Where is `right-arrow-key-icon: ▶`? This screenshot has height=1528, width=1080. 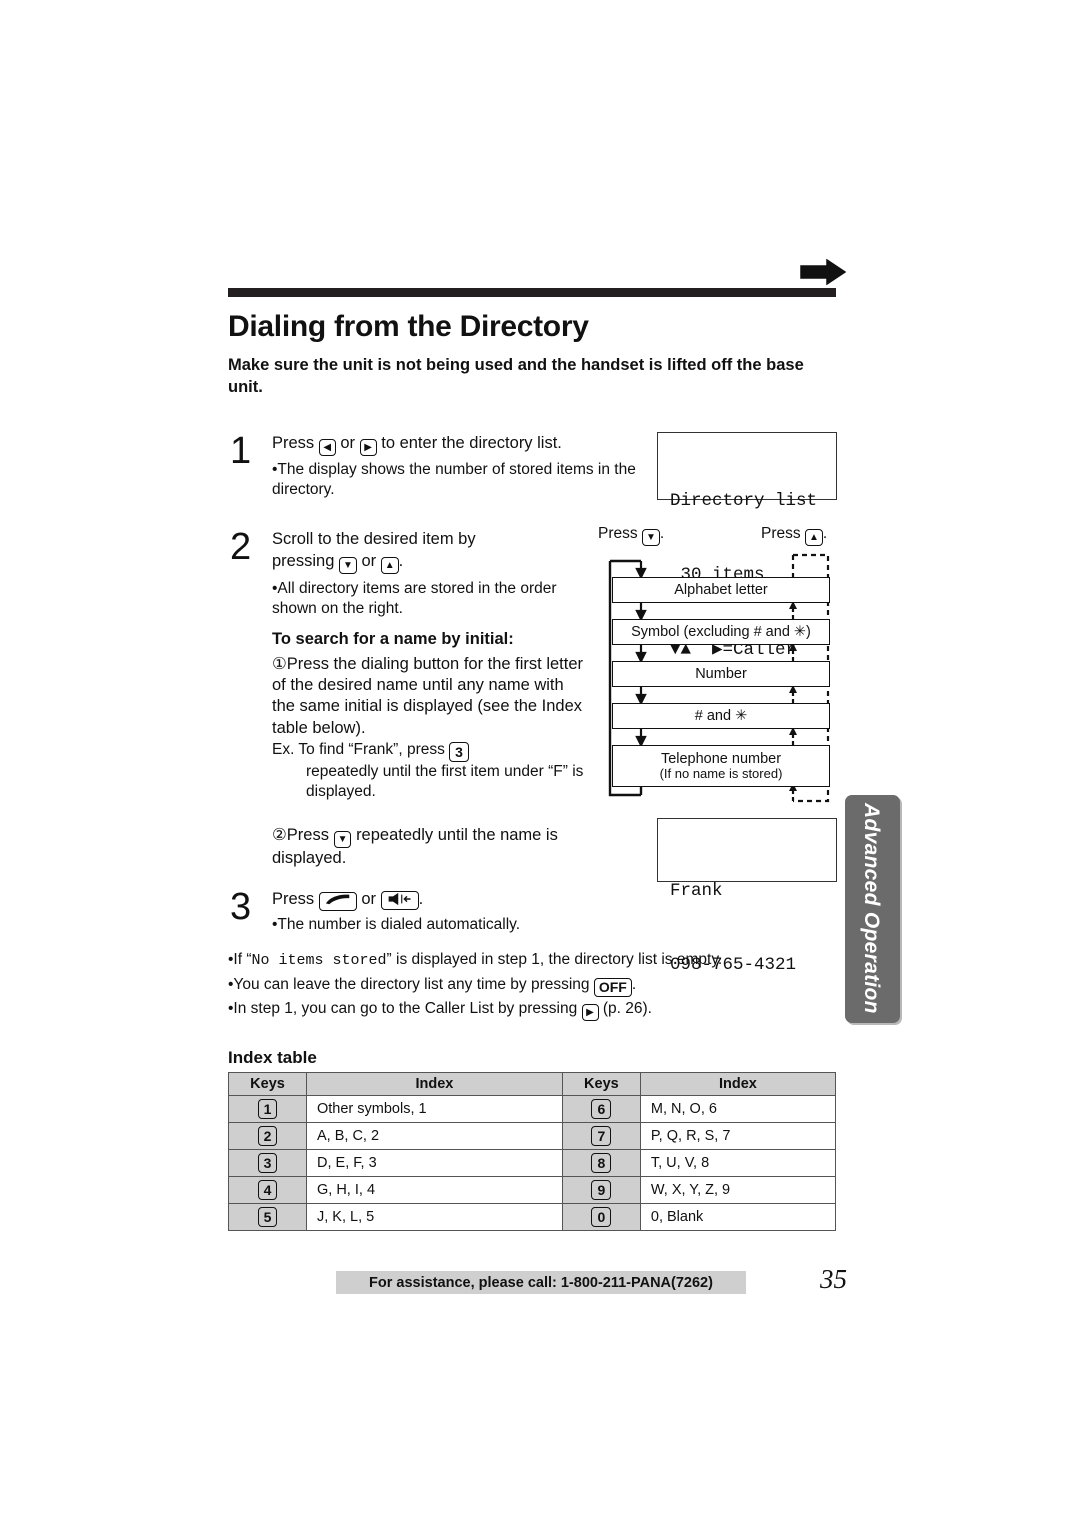
right-arrow-key-icon: ▶ is located at coordinates (368, 447).